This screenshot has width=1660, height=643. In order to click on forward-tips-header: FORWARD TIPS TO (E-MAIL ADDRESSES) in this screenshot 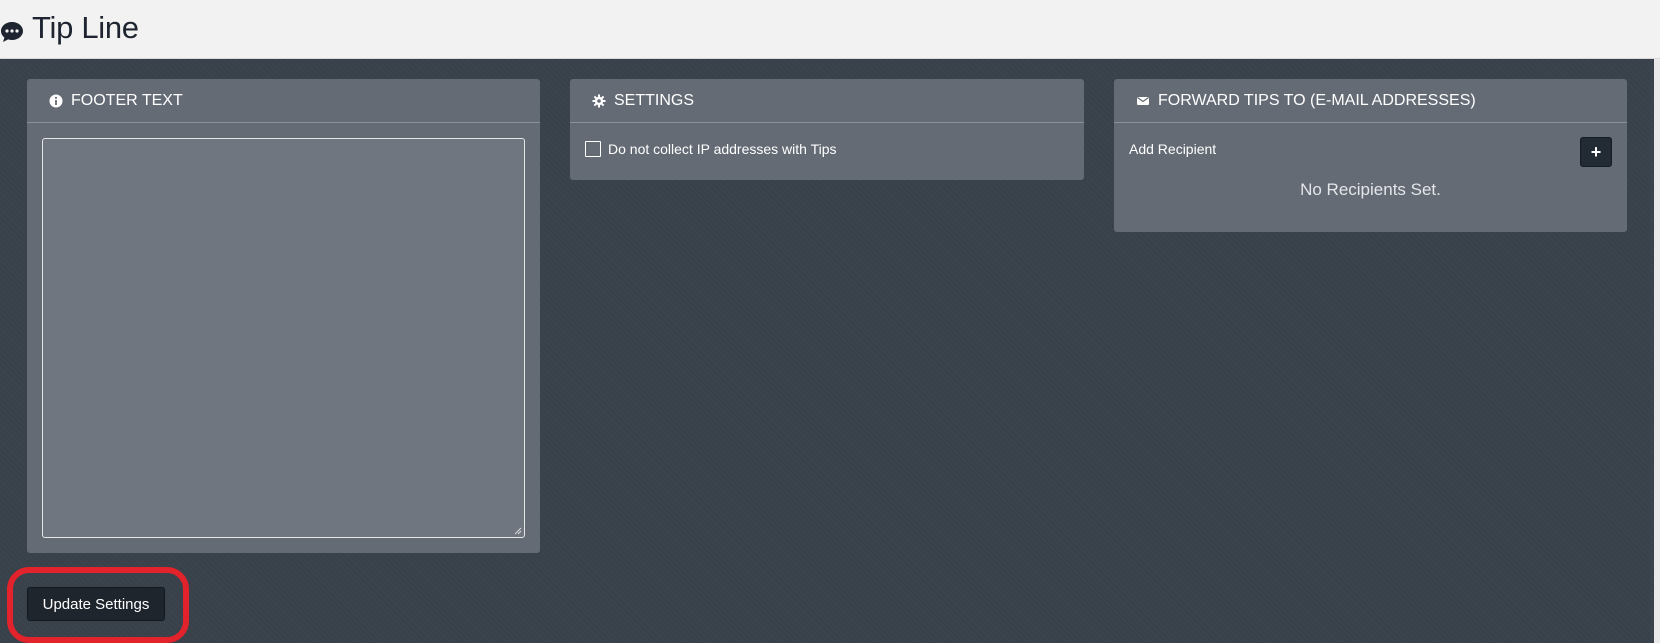, I will do `click(1370, 101)`.